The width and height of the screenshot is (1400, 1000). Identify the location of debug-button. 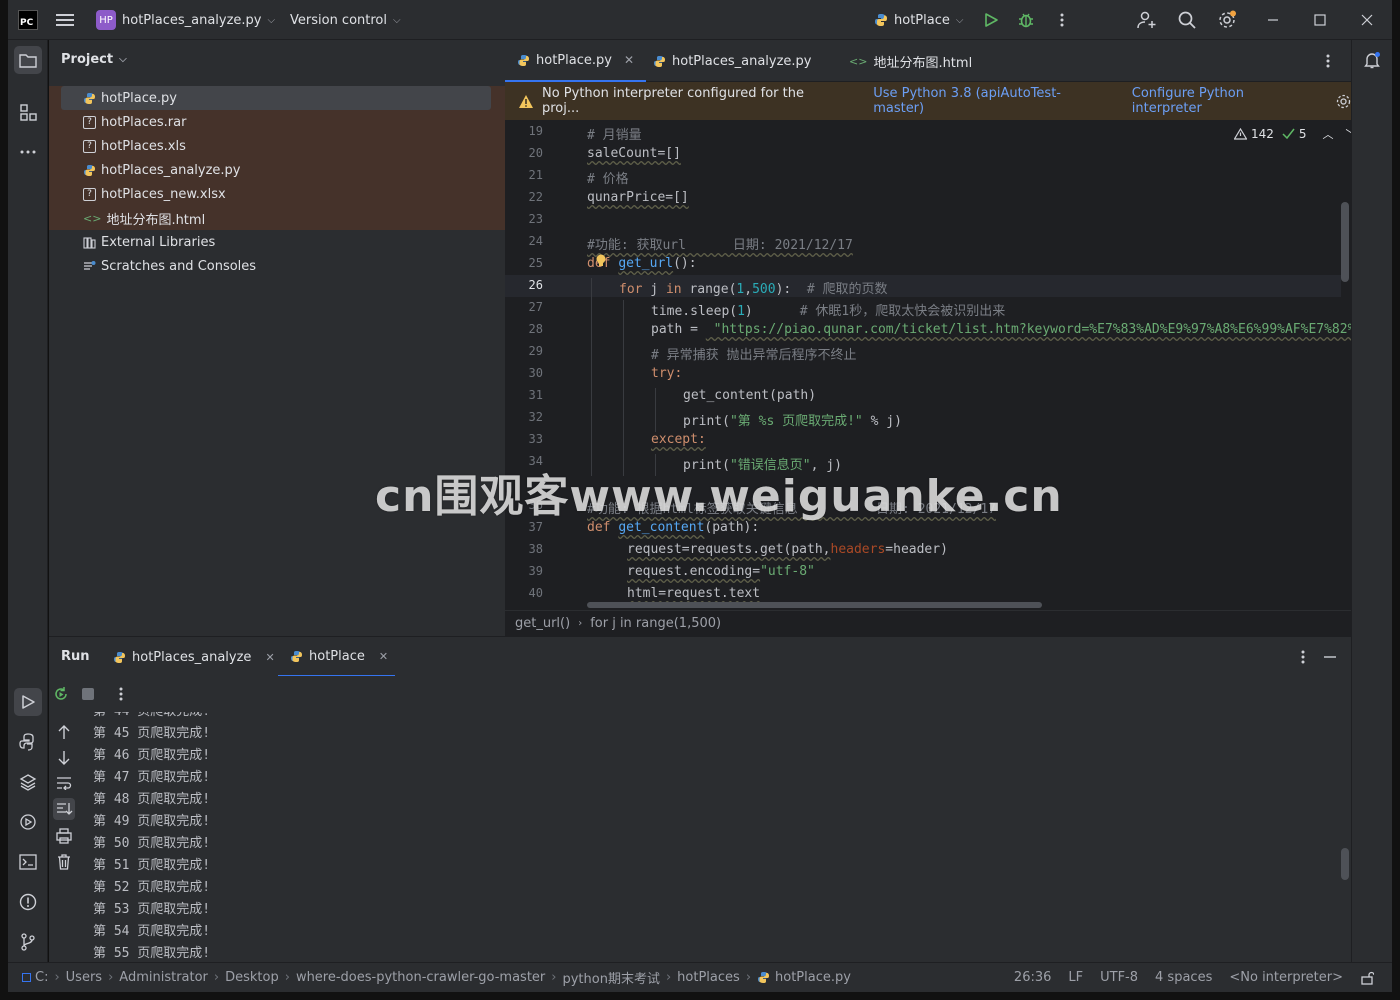
(1026, 20).